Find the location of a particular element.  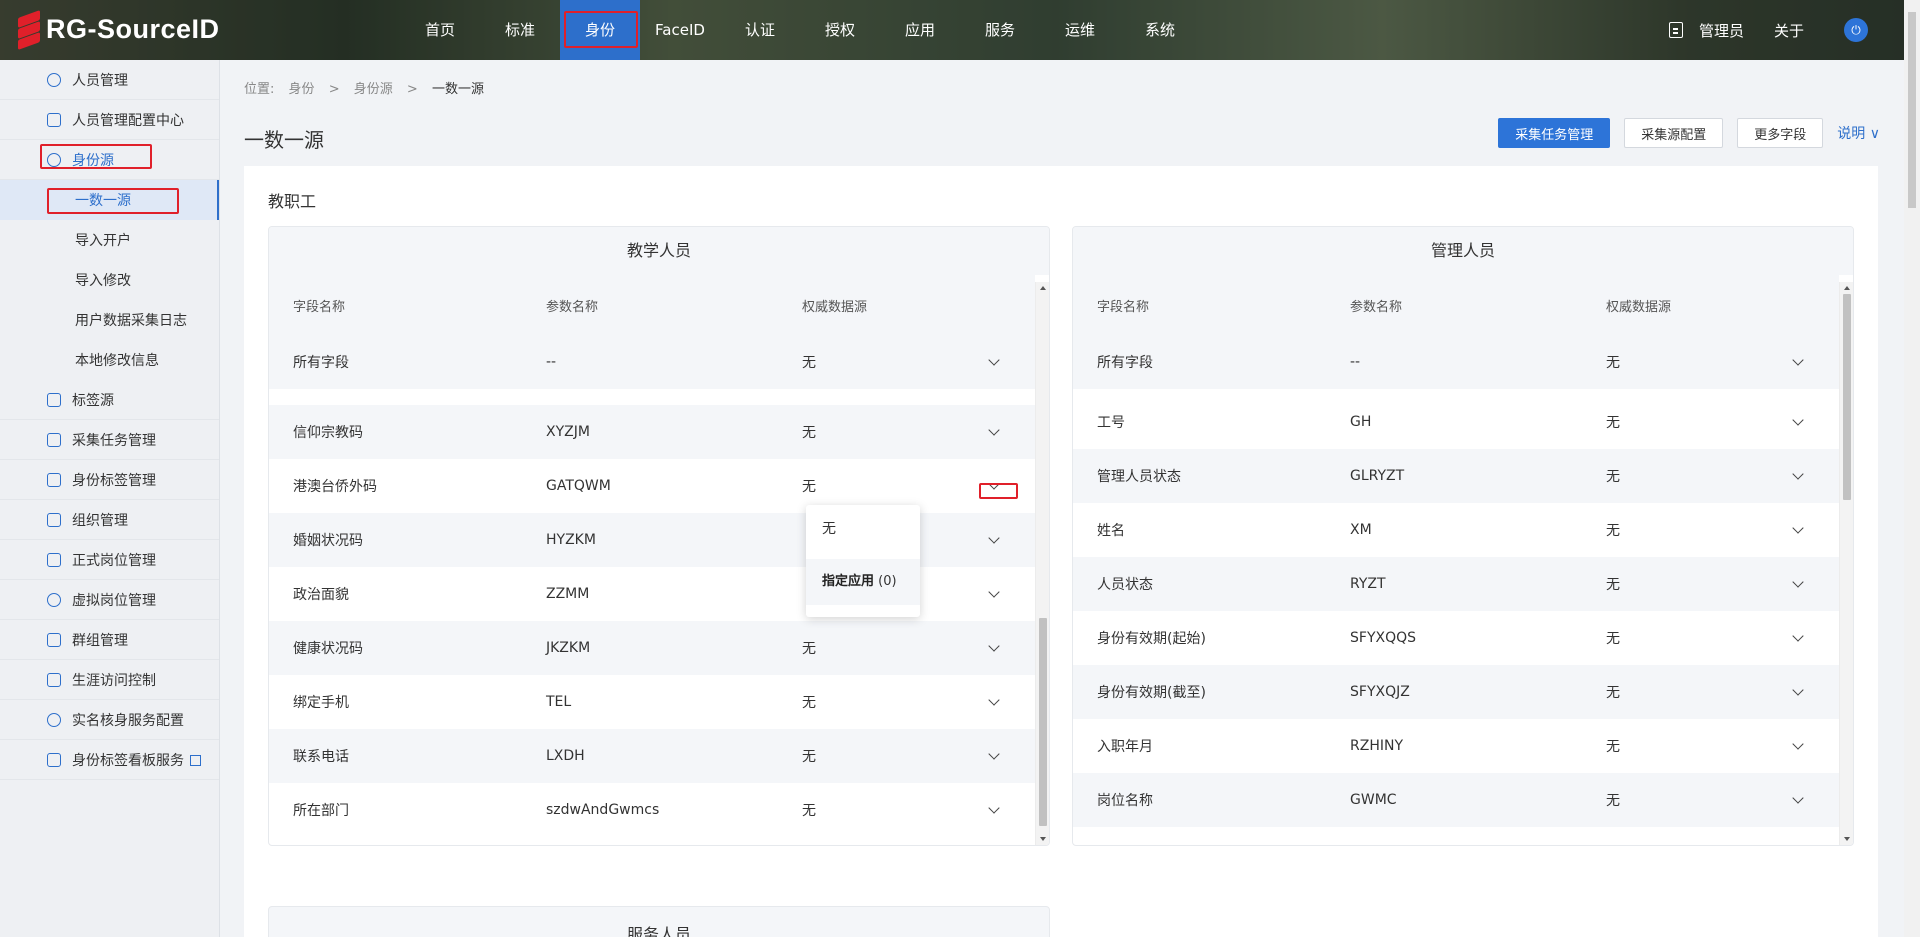

field-name: 信仰宗教码 is located at coordinates (328, 433).